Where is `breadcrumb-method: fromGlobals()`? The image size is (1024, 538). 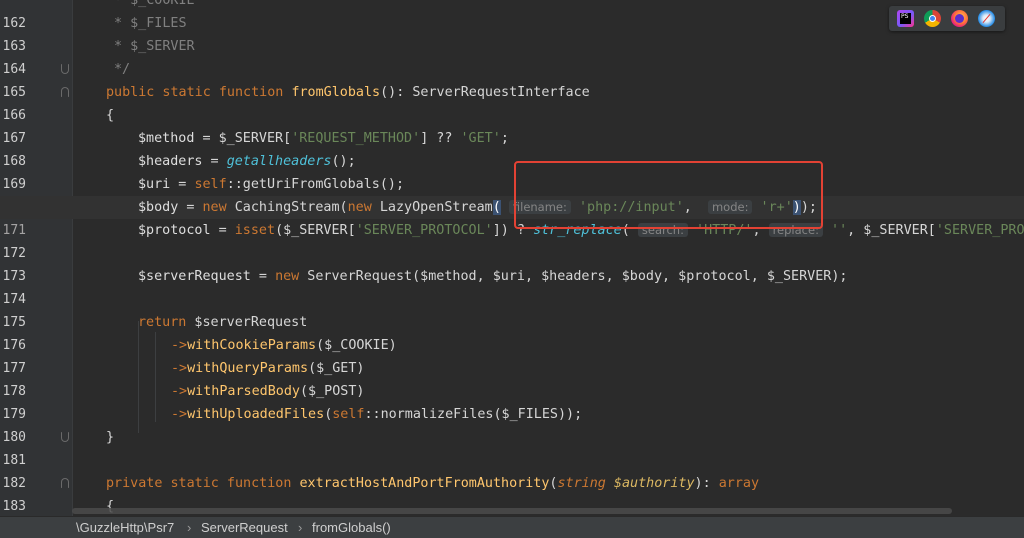 breadcrumb-method: fromGlobals() is located at coordinates (351, 527).